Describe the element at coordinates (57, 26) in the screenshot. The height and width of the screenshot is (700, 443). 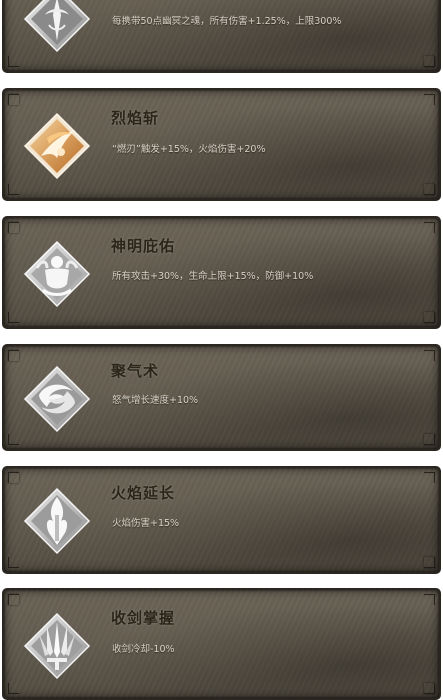
I see `ghost-sword-icon` at that location.